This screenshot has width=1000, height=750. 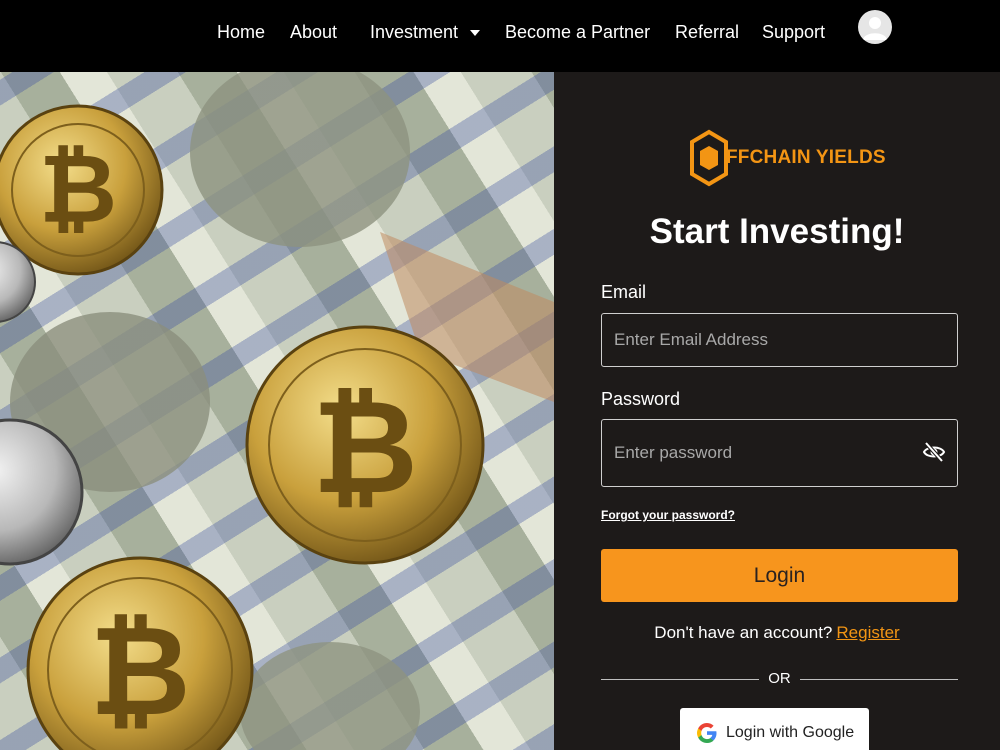 I want to click on email-input, so click(x=779, y=340).